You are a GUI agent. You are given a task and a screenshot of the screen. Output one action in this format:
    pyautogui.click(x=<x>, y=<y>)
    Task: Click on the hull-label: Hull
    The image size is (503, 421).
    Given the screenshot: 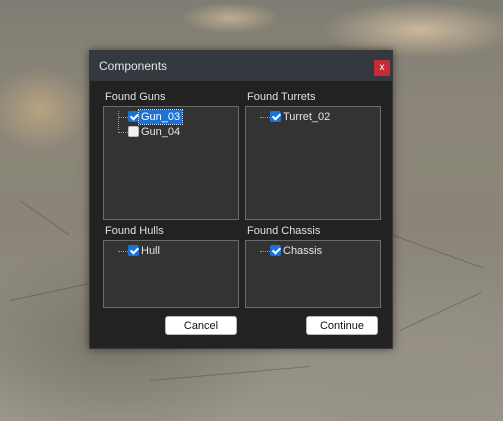 What is the action you would take?
    pyautogui.click(x=150, y=251)
    